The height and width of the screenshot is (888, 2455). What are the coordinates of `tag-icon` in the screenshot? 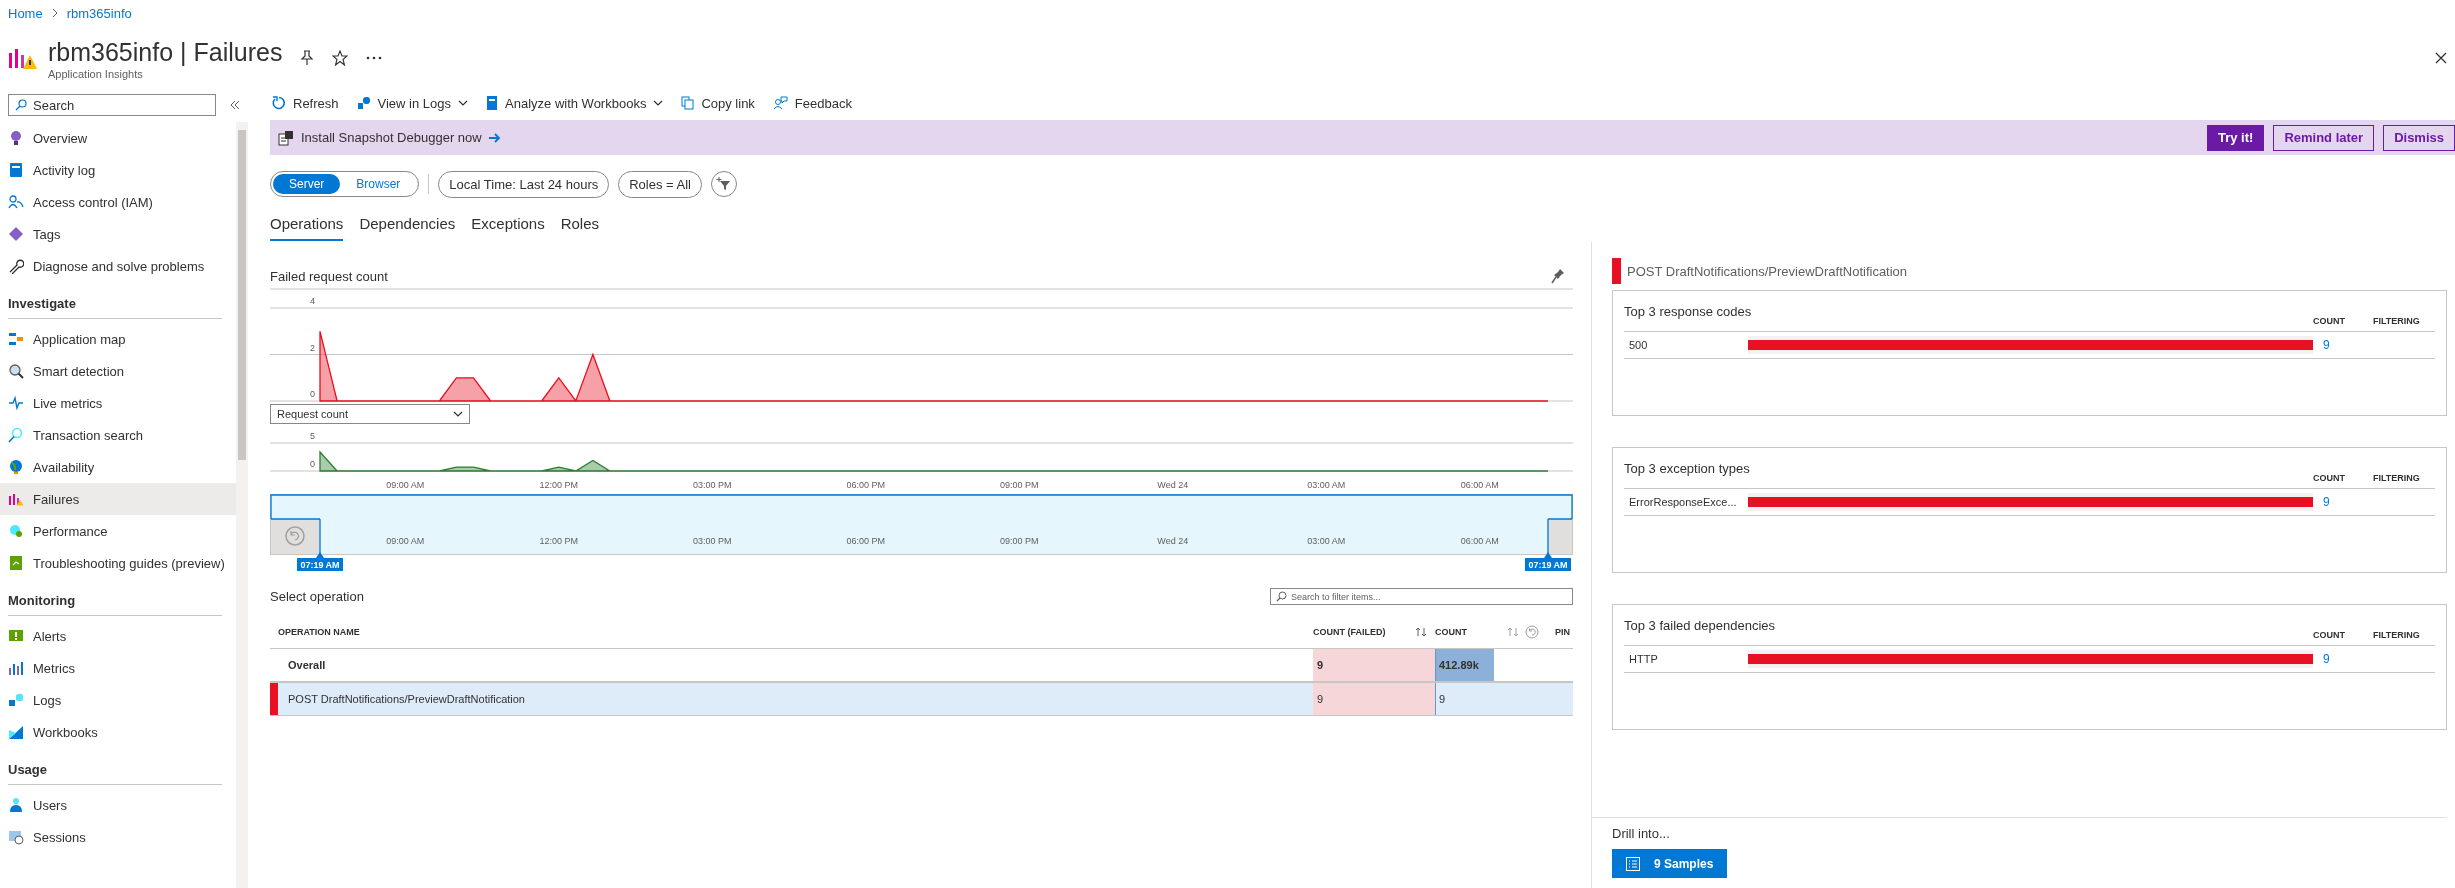 It's located at (16, 234).